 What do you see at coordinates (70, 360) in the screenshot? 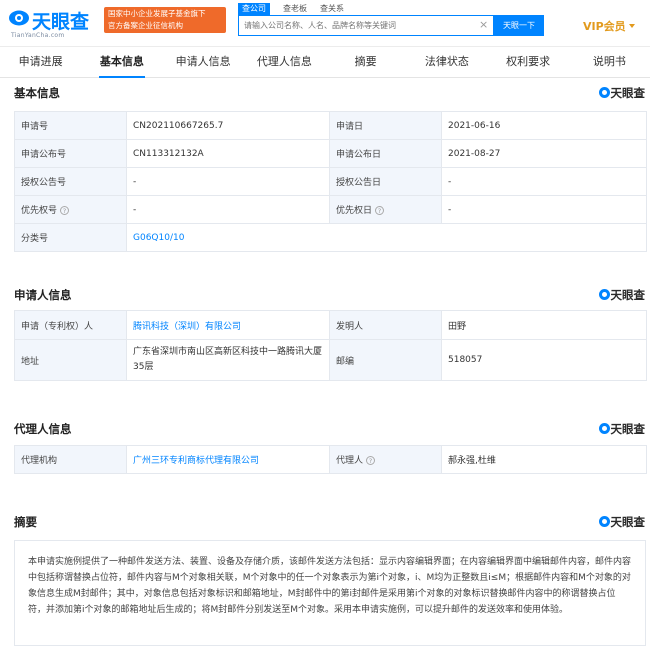
I see `field-label: 地址` at bounding box center [70, 360].